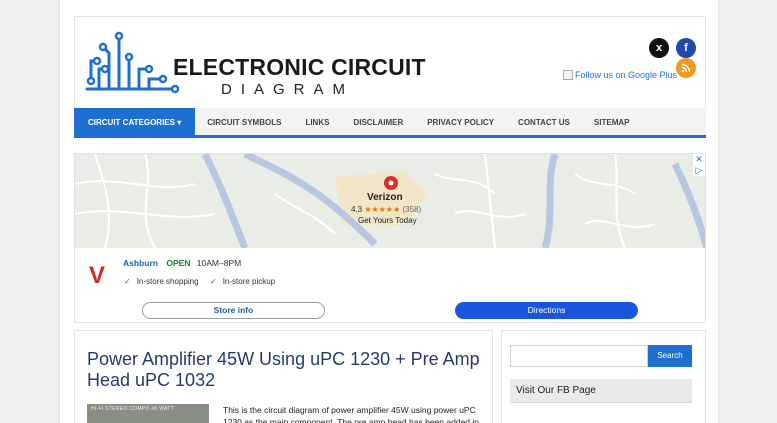 The width and height of the screenshot is (777, 423). What do you see at coordinates (140, 263) in the screenshot?
I see `store-city: Ashburn` at bounding box center [140, 263].